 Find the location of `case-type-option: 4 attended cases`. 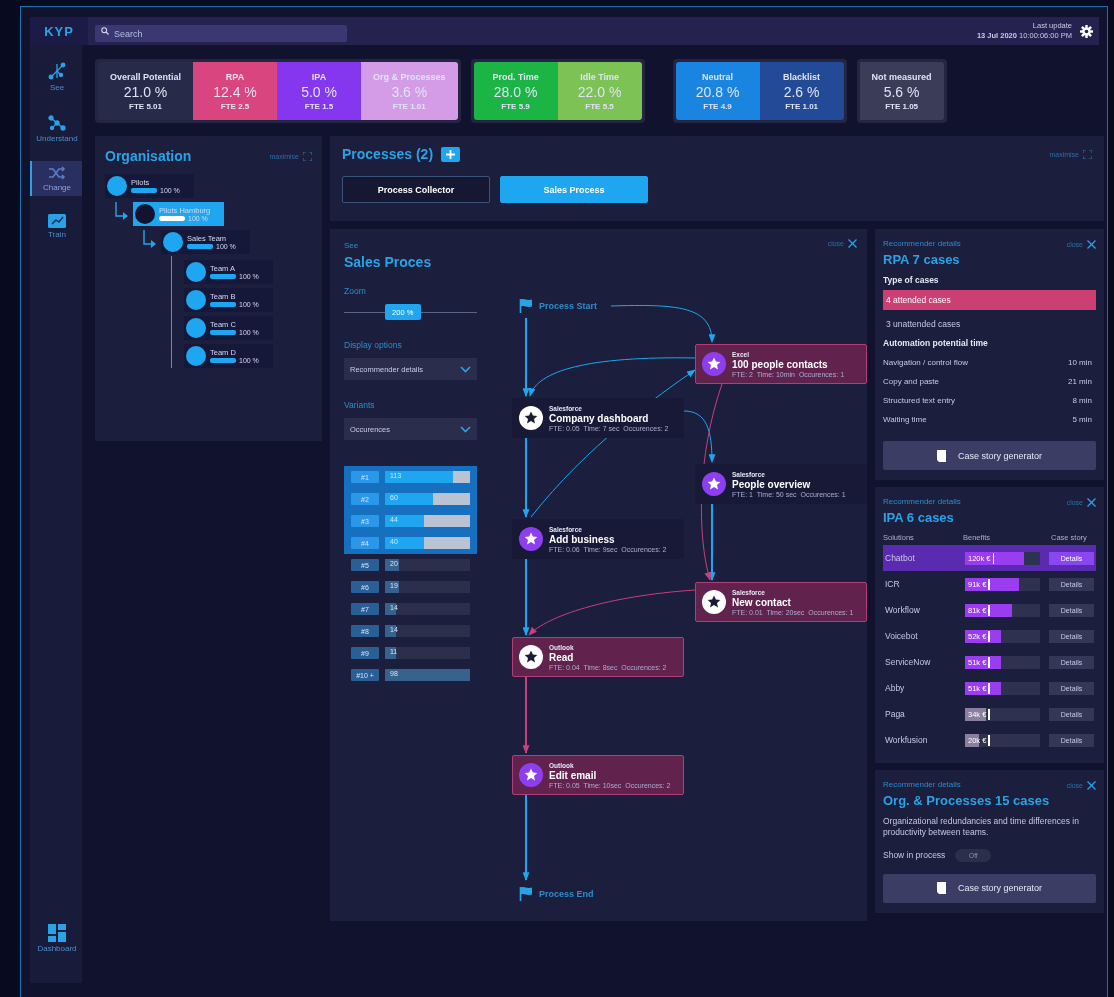

case-type-option: 4 attended cases is located at coordinates (989, 300).